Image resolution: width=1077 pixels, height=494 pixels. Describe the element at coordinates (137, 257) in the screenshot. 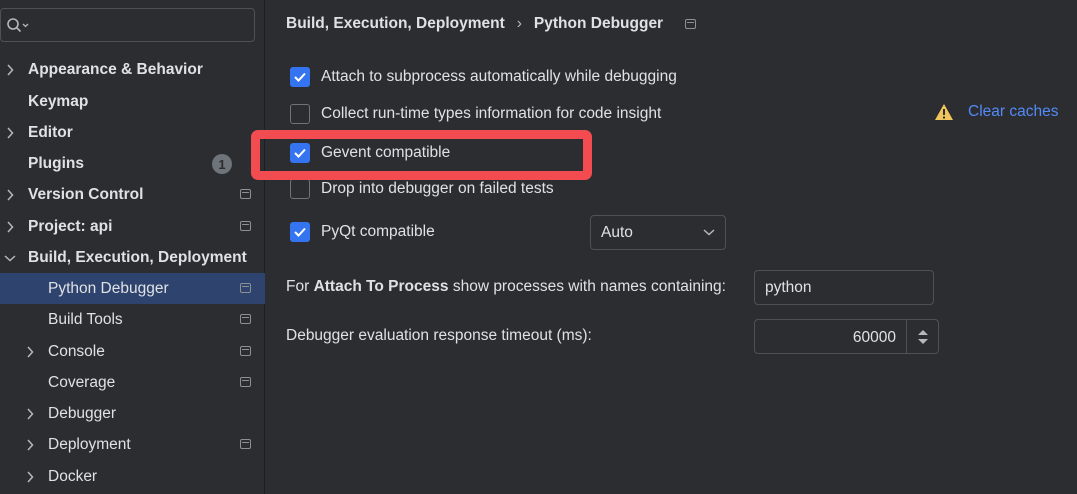

I see `sidebar-item-label: Build, Execution, Deployment` at that location.